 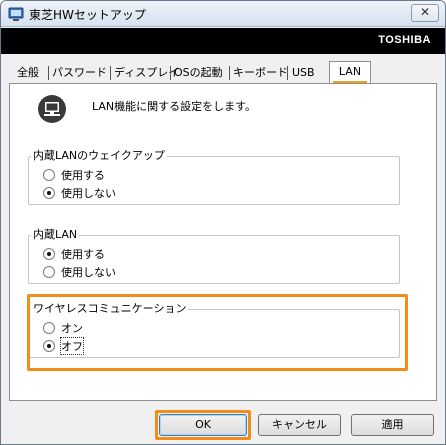 What do you see at coordinates (260, 73) in the screenshot?
I see `tab-keyboard: キーボード` at bounding box center [260, 73].